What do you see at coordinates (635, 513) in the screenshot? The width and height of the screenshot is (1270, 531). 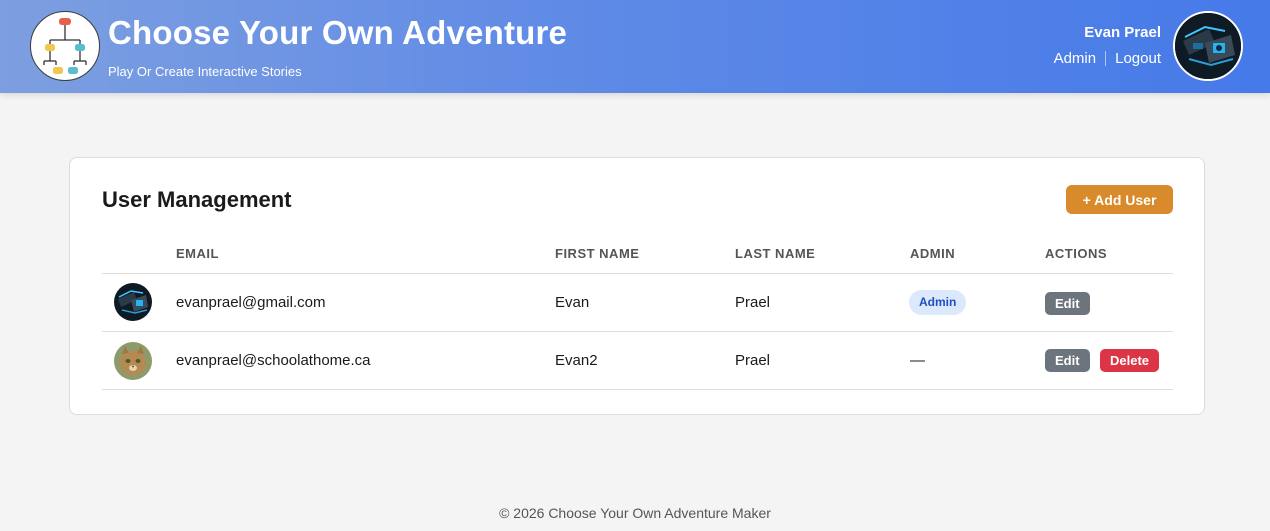 I see `footer-copyright: © 2026 Choose Your Own Adventure Maker` at bounding box center [635, 513].